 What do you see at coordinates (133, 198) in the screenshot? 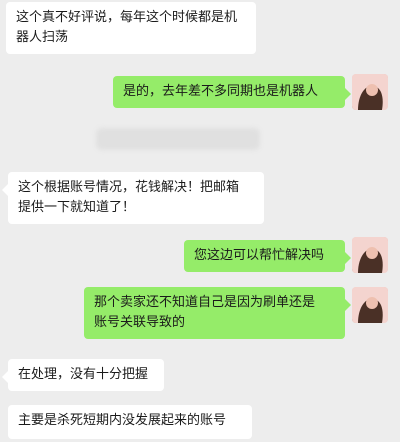
I see `message-incoming: 这个根据账号情况，花钱解决！把邮箱 提供一下就知道了！` at bounding box center [133, 198].